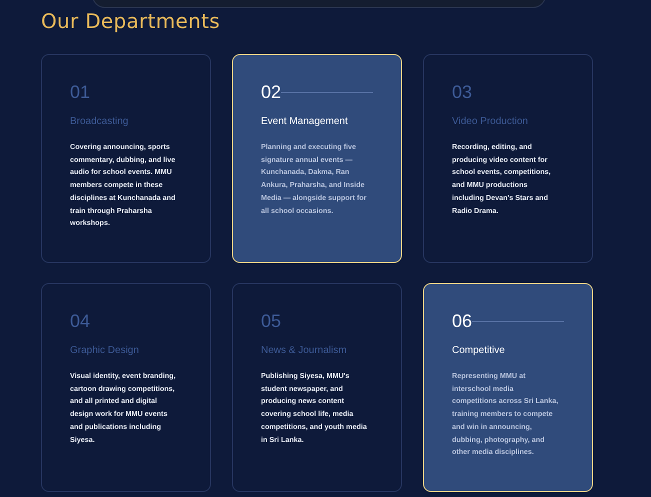 Image resolution: width=651 pixels, height=497 pixels. What do you see at coordinates (490, 121) in the screenshot?
I see `card-title: Video Production` at bounding box center [490, 121].